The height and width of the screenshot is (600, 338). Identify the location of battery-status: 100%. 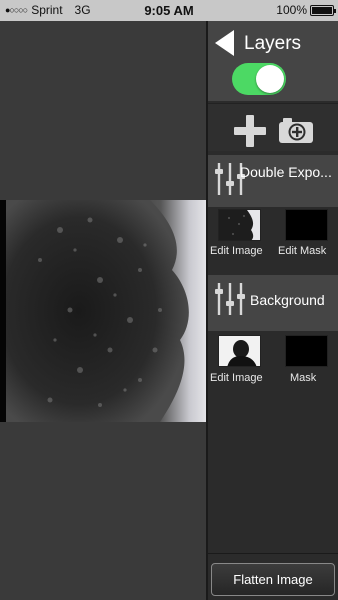
(306, 10).